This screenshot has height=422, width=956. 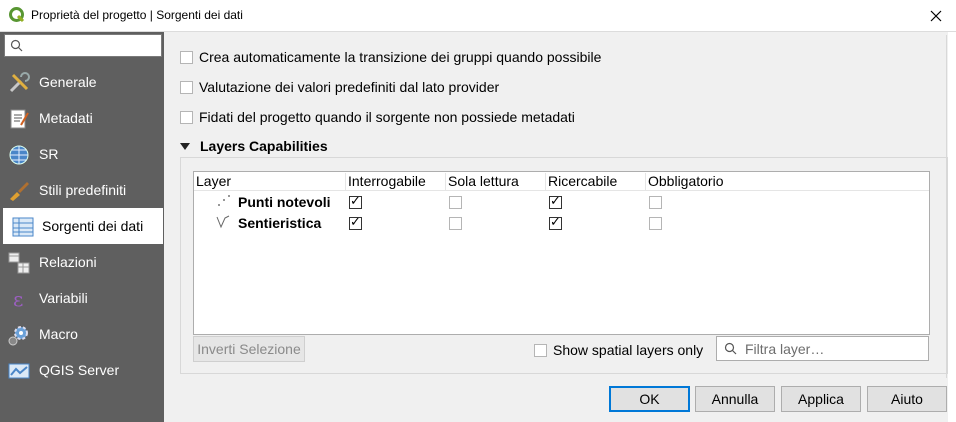 I want to click on auto-transaction-checkbox, so click(x=186, y=57).